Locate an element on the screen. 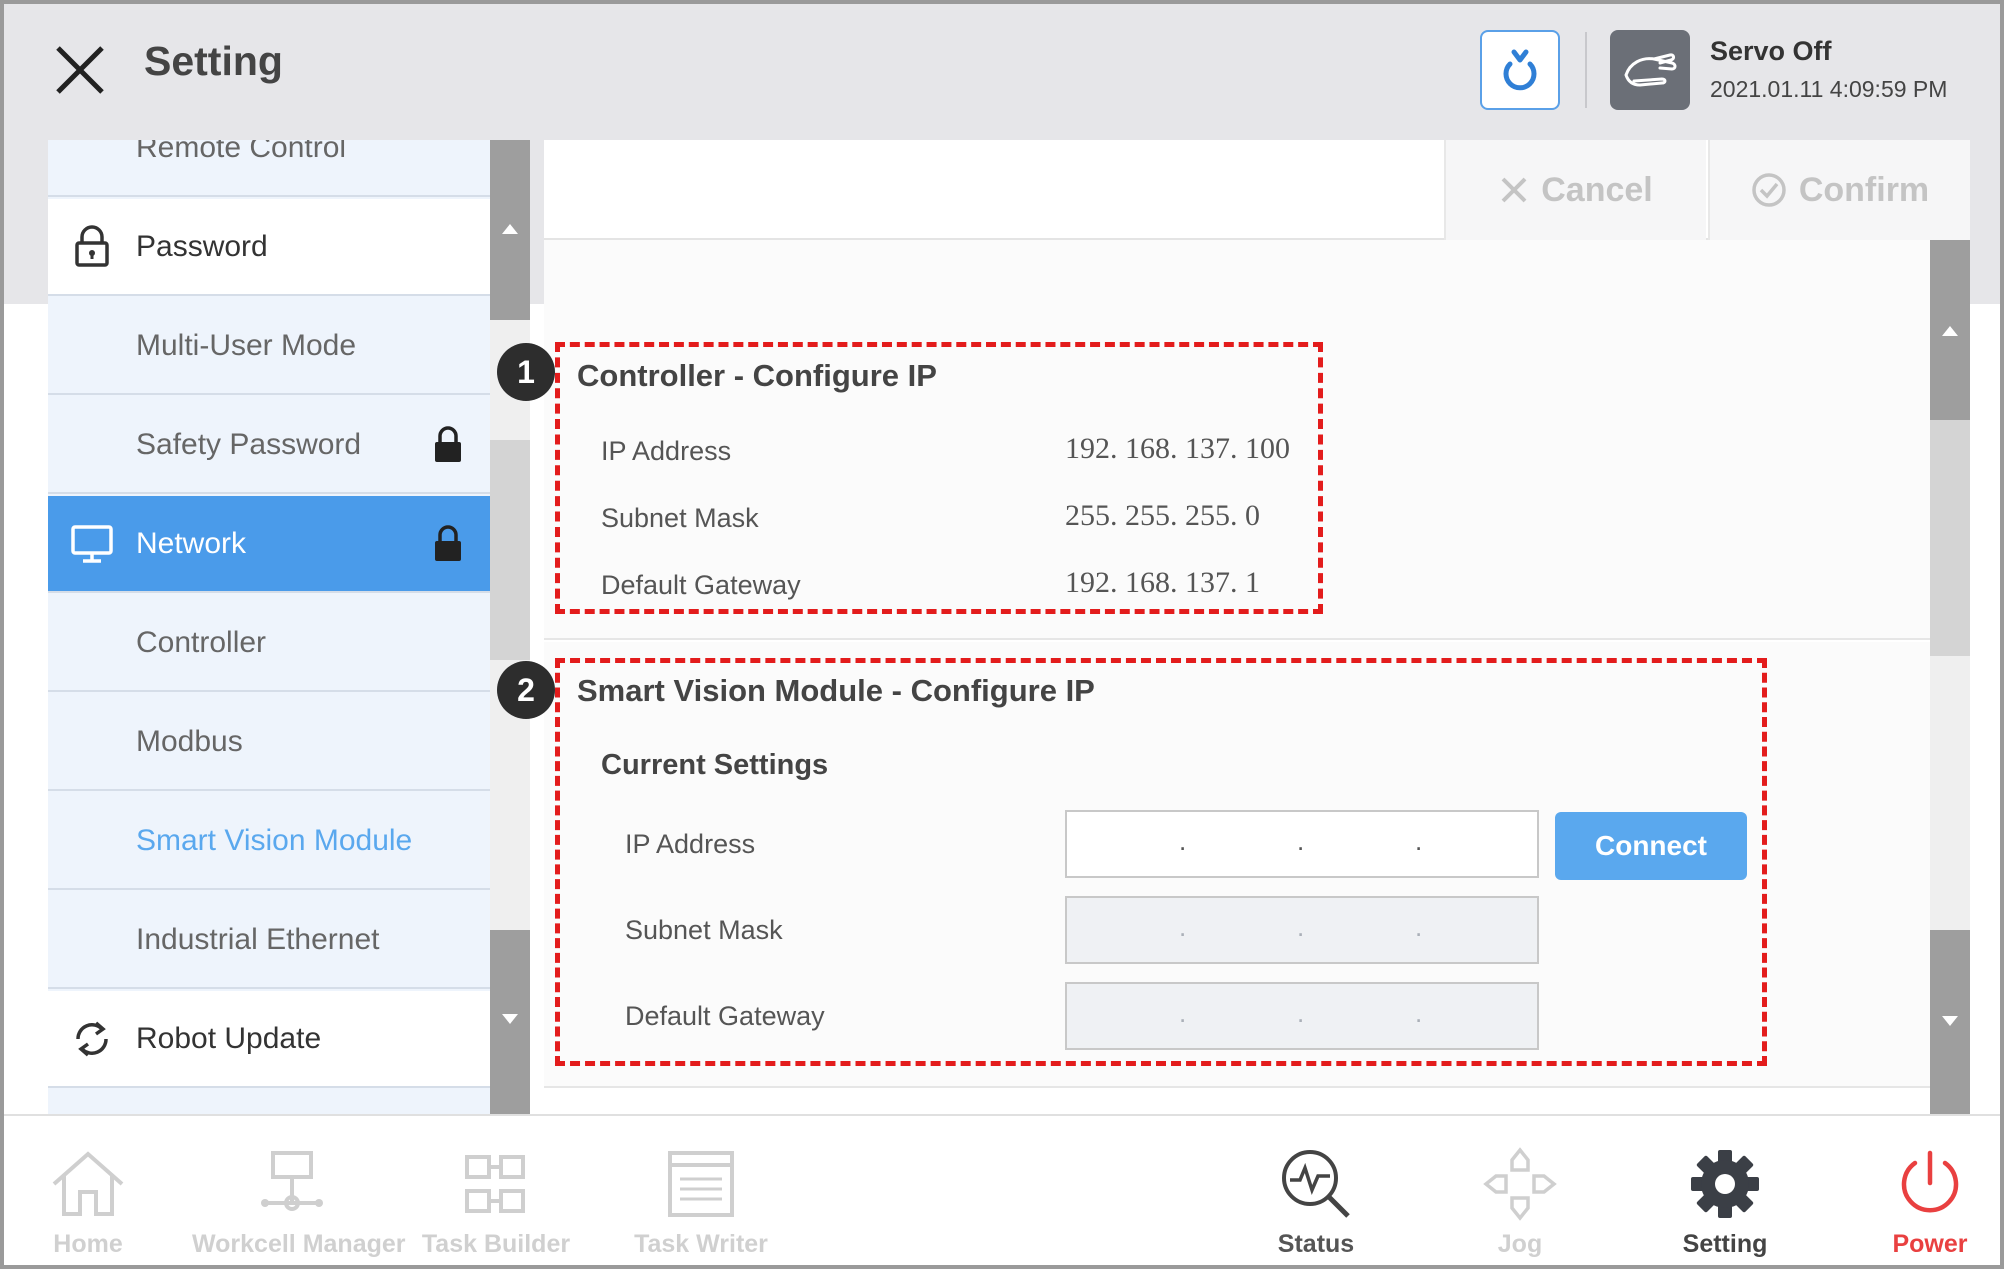 Image resolution: width=2004 pixels, height=1269 pixels. power-icon is located at coordinates (1930, 1184).